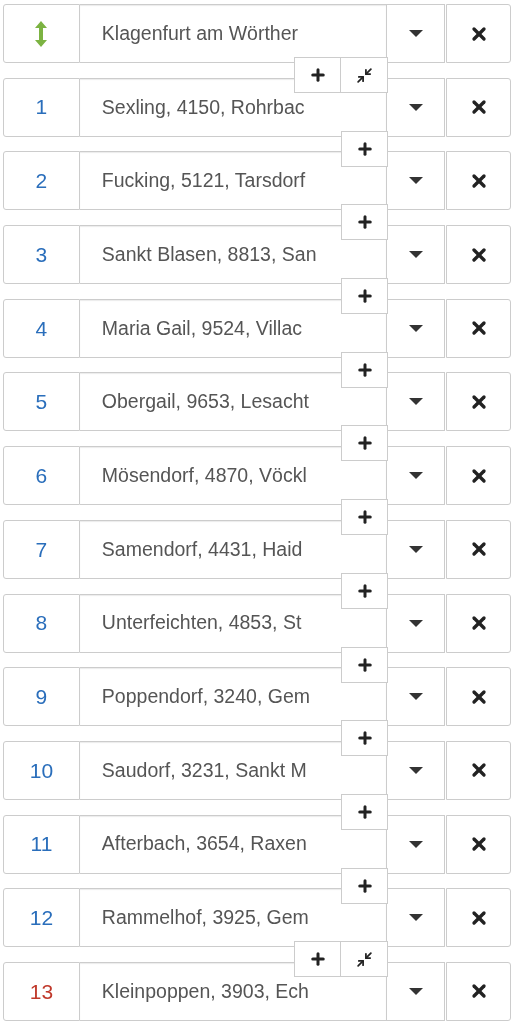  I want to click on stop-number: 4, so click(41, 328).